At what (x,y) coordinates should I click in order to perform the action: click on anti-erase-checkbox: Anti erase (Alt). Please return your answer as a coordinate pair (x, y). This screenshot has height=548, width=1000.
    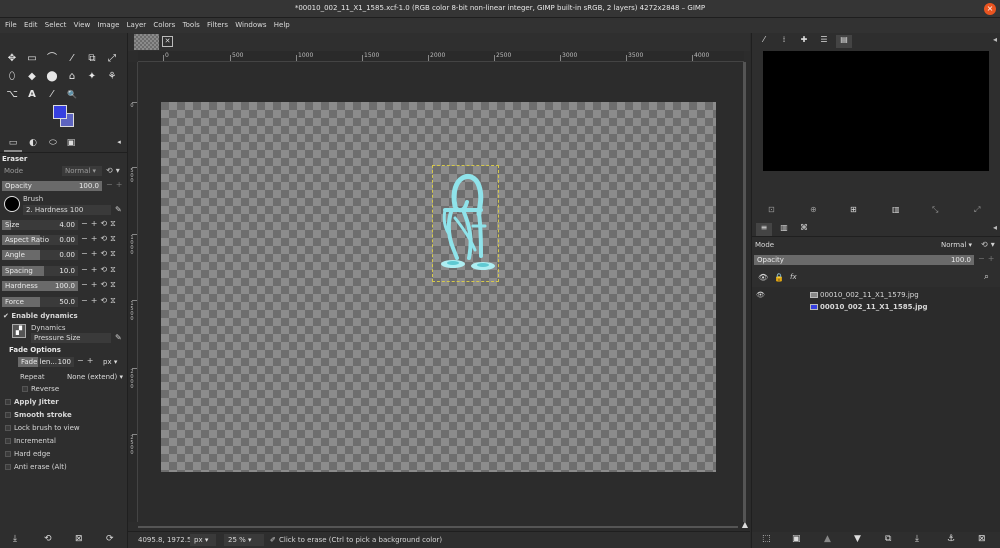
    Looking at the image, I should click on (36, 467).